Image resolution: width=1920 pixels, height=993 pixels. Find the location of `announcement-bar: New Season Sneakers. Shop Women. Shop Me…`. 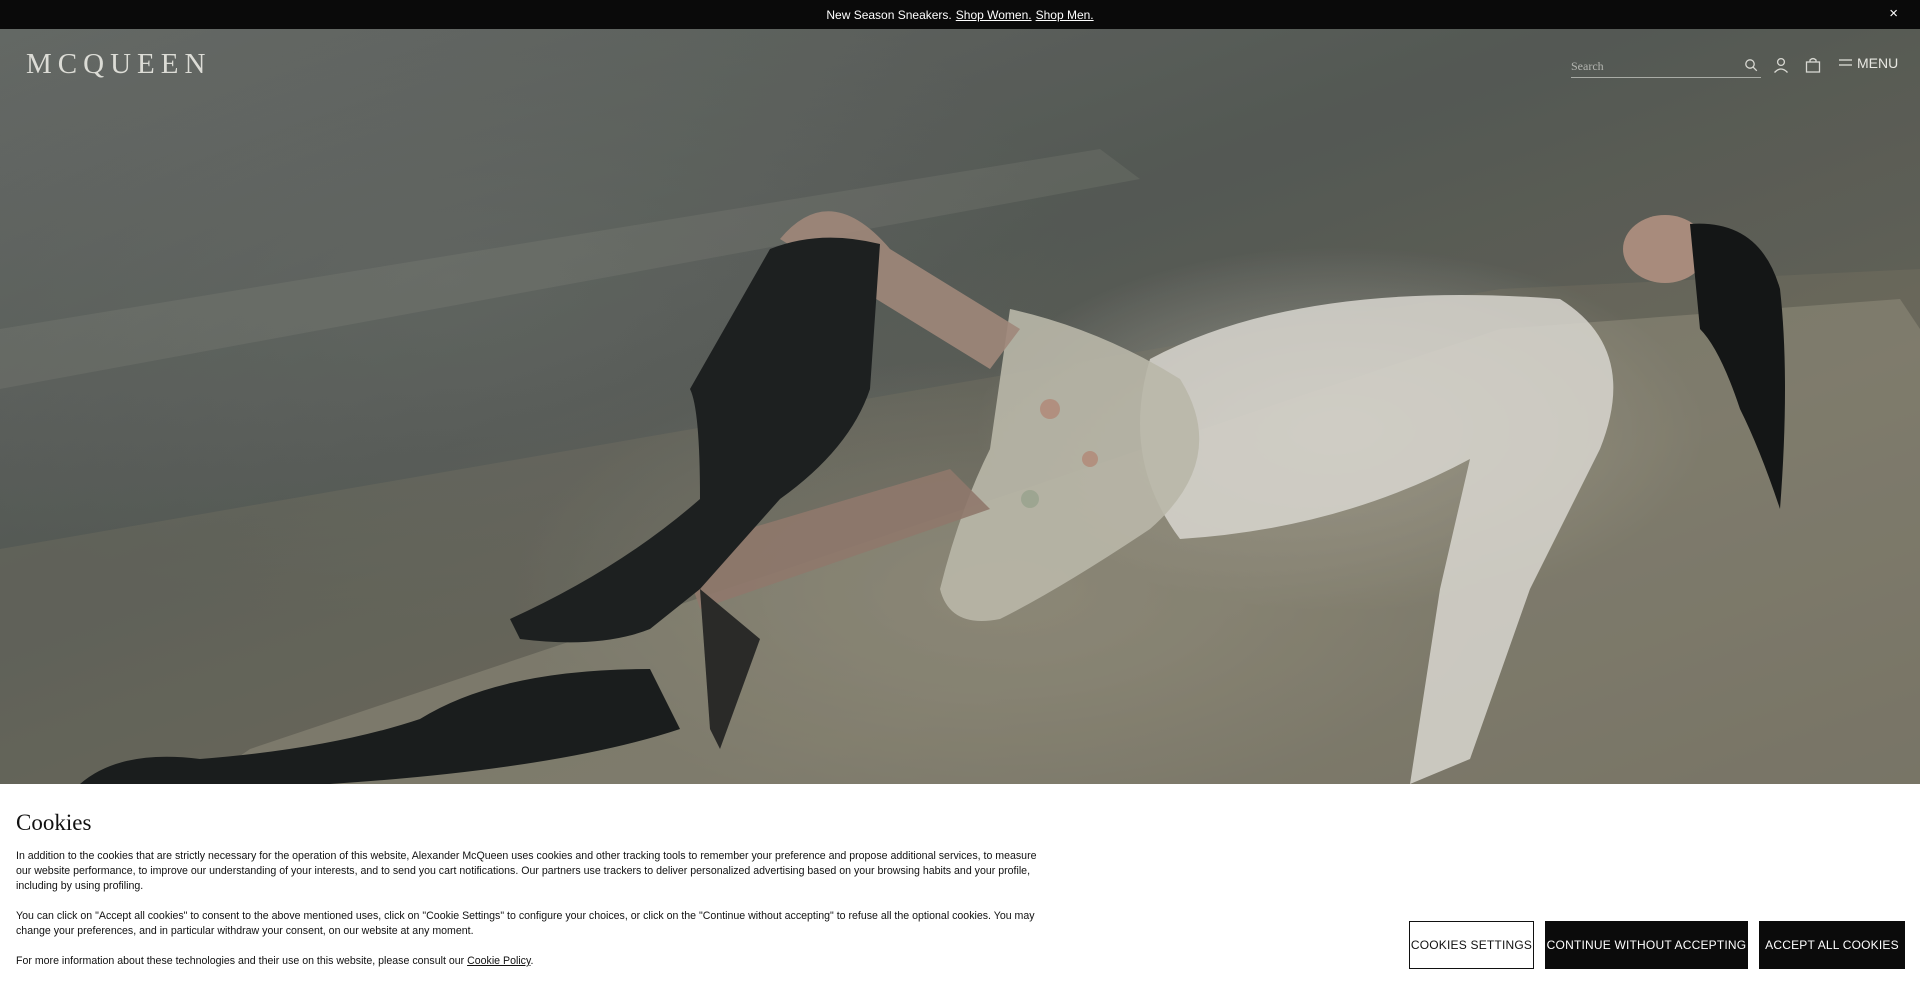

announcement-bar: New Season Sneakers. Shop Women. Shop Me… is located at coordinates (960, 14).